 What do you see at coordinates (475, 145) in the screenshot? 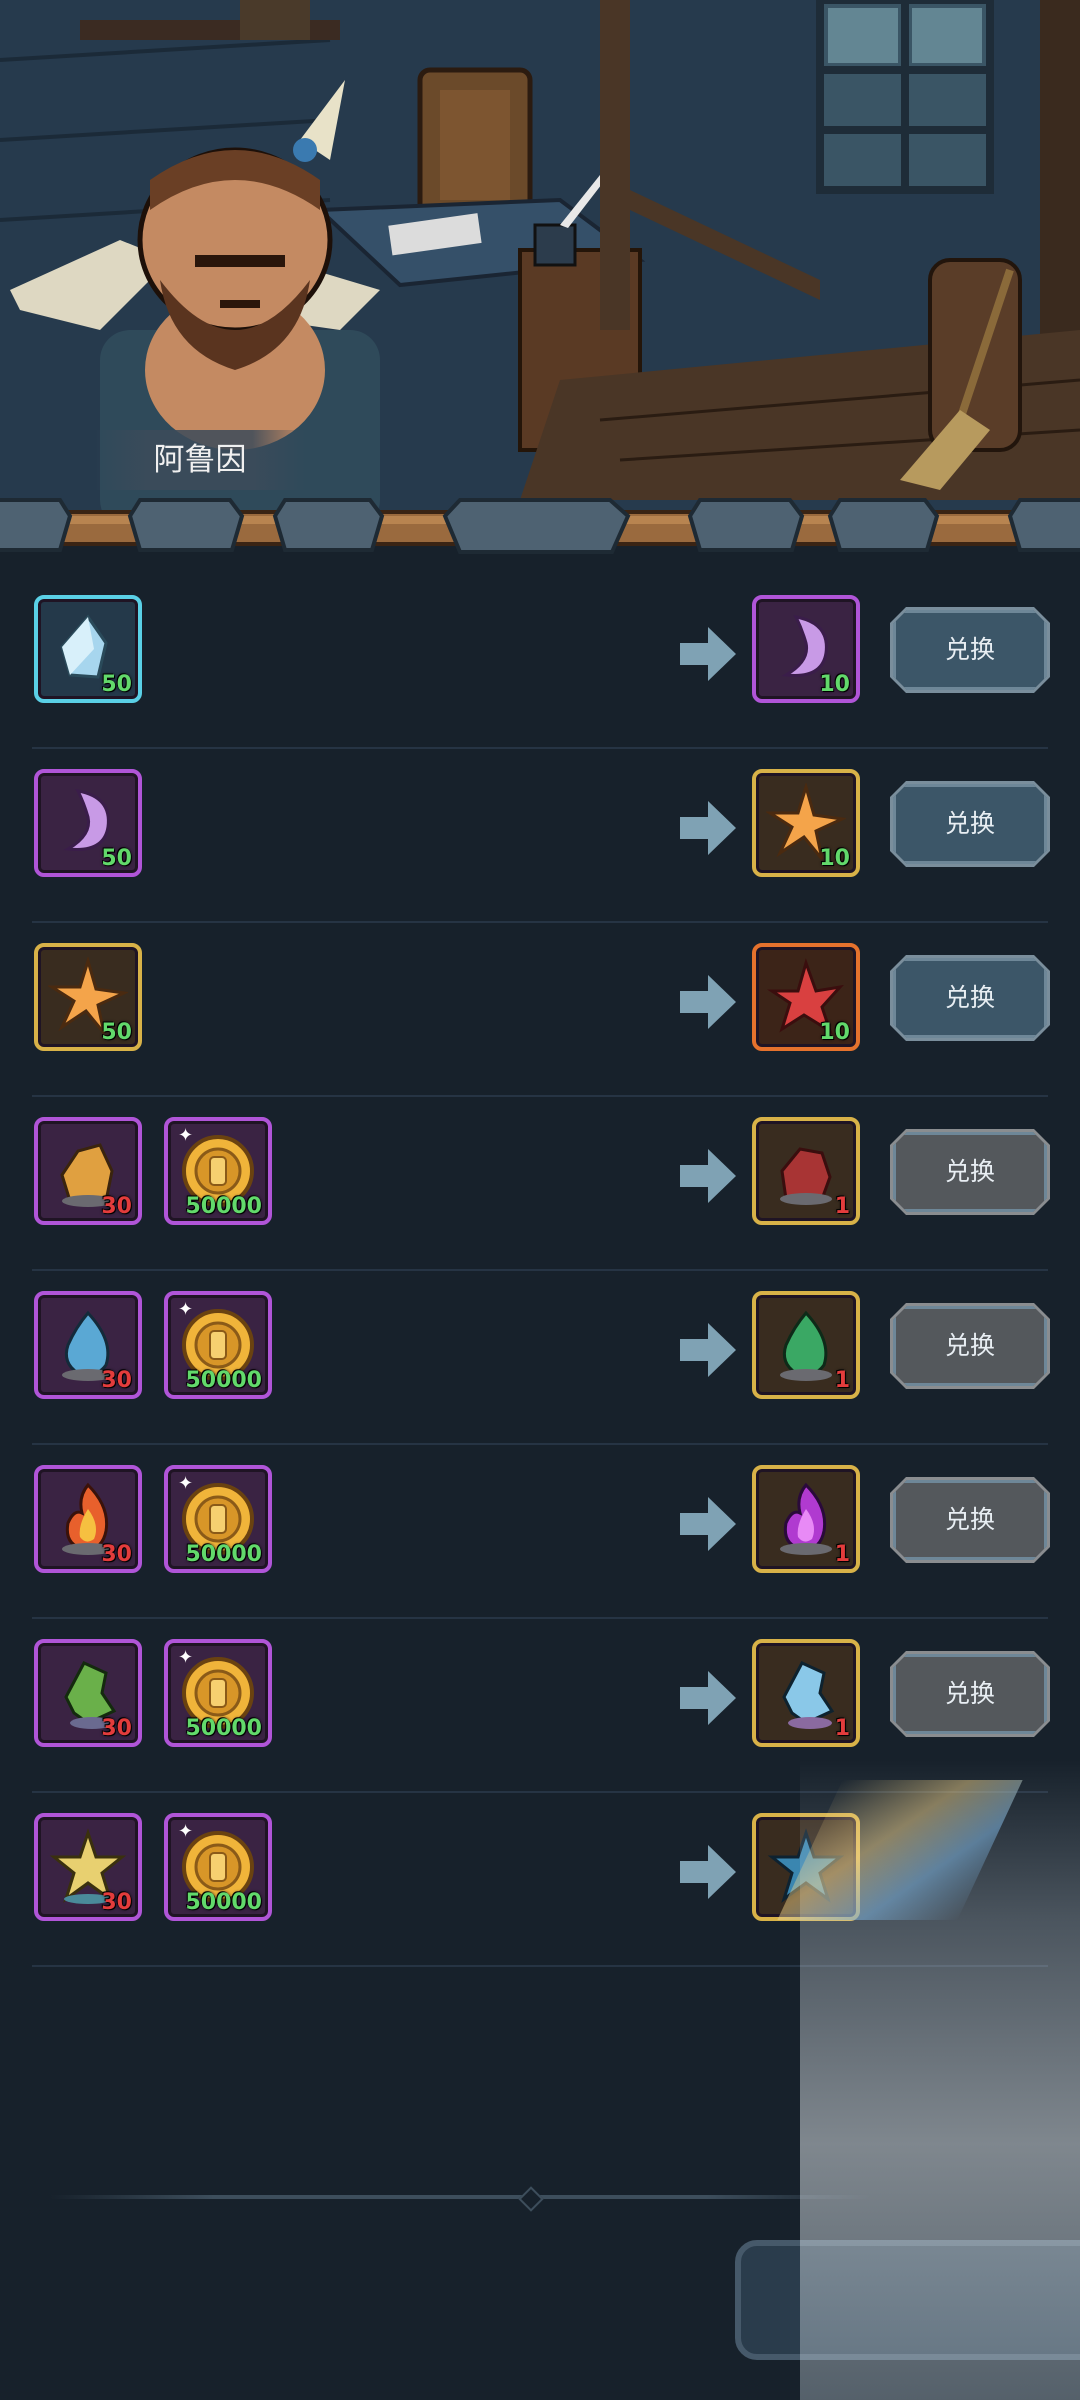
I see `chair-illustration` at bounding box center [475, 145].